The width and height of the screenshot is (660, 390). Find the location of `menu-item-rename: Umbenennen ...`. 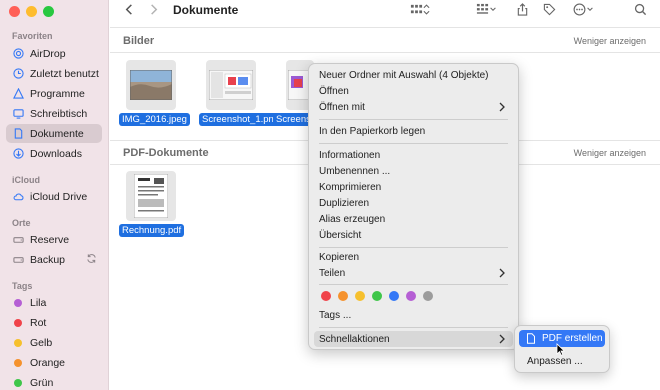

menu-item-rename: Umbenennen ... is located at coordinates (413, 171).